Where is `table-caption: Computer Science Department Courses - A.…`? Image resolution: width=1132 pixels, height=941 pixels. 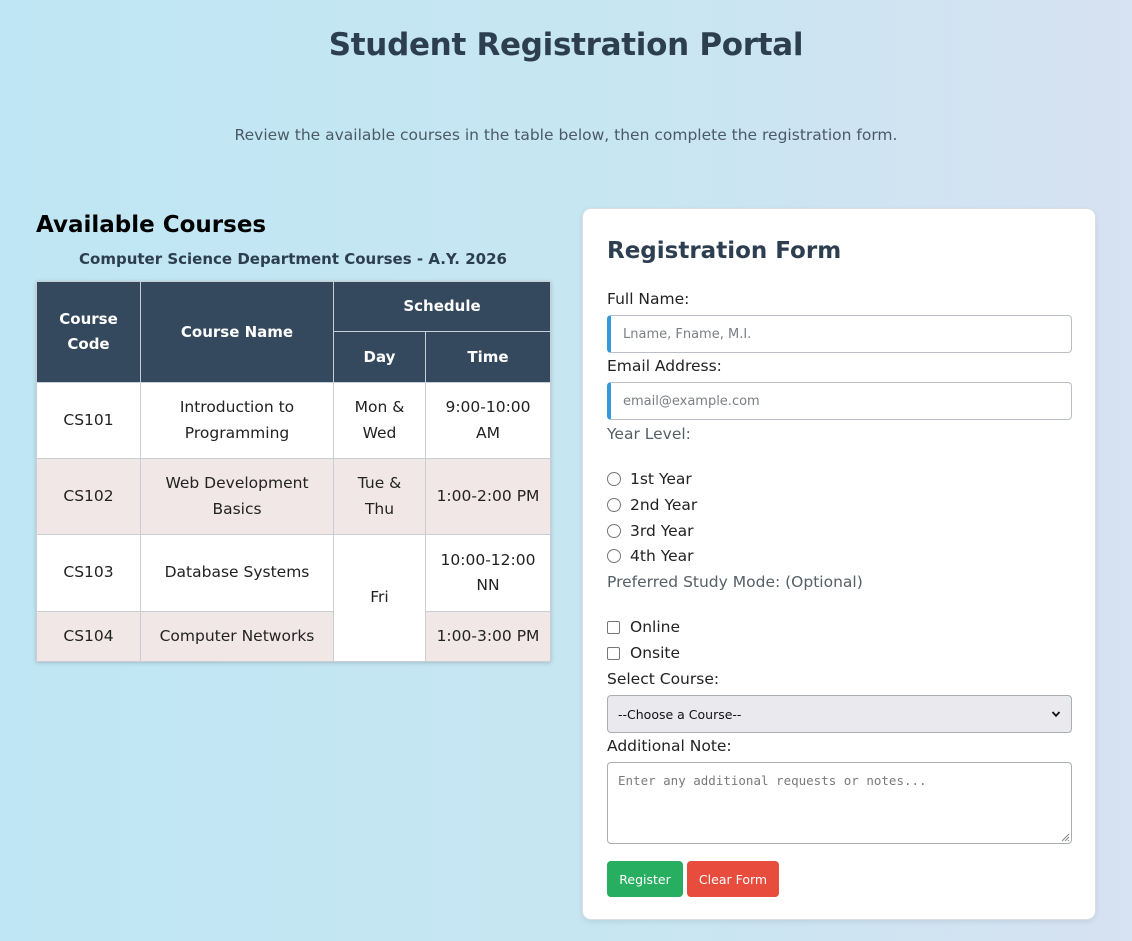 table-caption: Computer Science Department Courses - A.… is located at coordinates (293, 259).